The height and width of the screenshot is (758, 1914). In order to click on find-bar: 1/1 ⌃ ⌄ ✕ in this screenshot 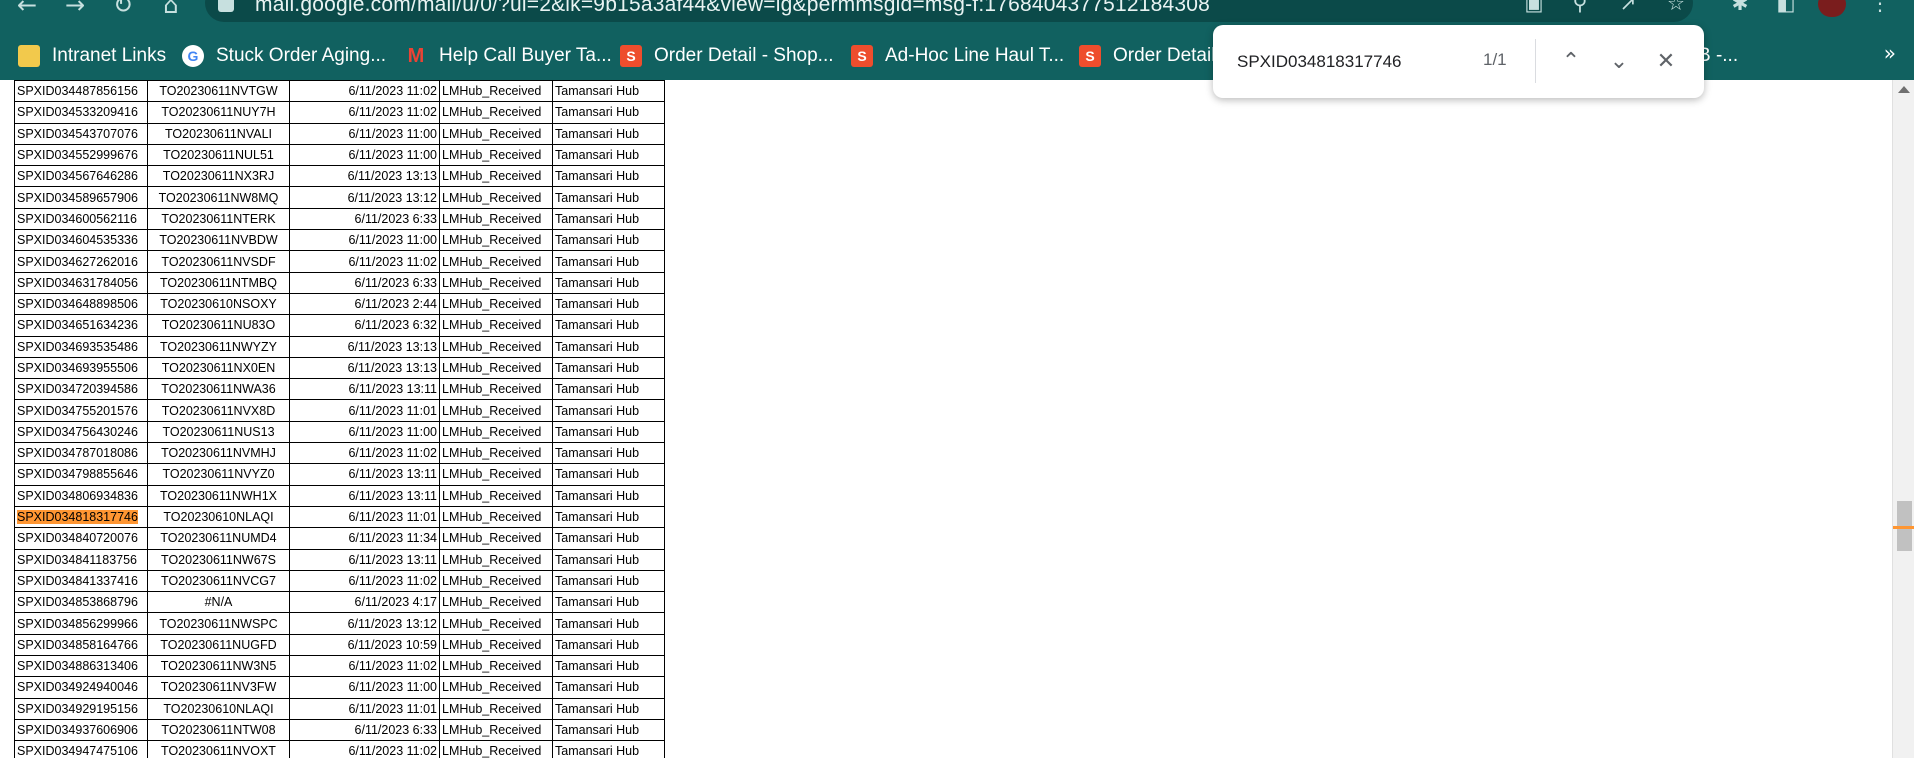, I will do `click(1458, 61)`.